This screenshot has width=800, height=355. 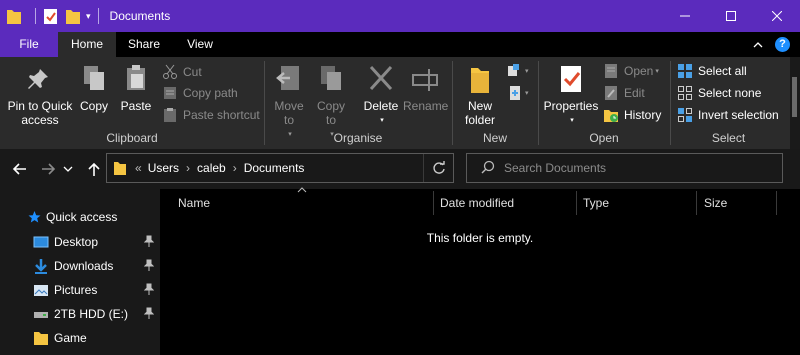 I want to click on breadcrumb-users: Users, so click(x=163, y=168).